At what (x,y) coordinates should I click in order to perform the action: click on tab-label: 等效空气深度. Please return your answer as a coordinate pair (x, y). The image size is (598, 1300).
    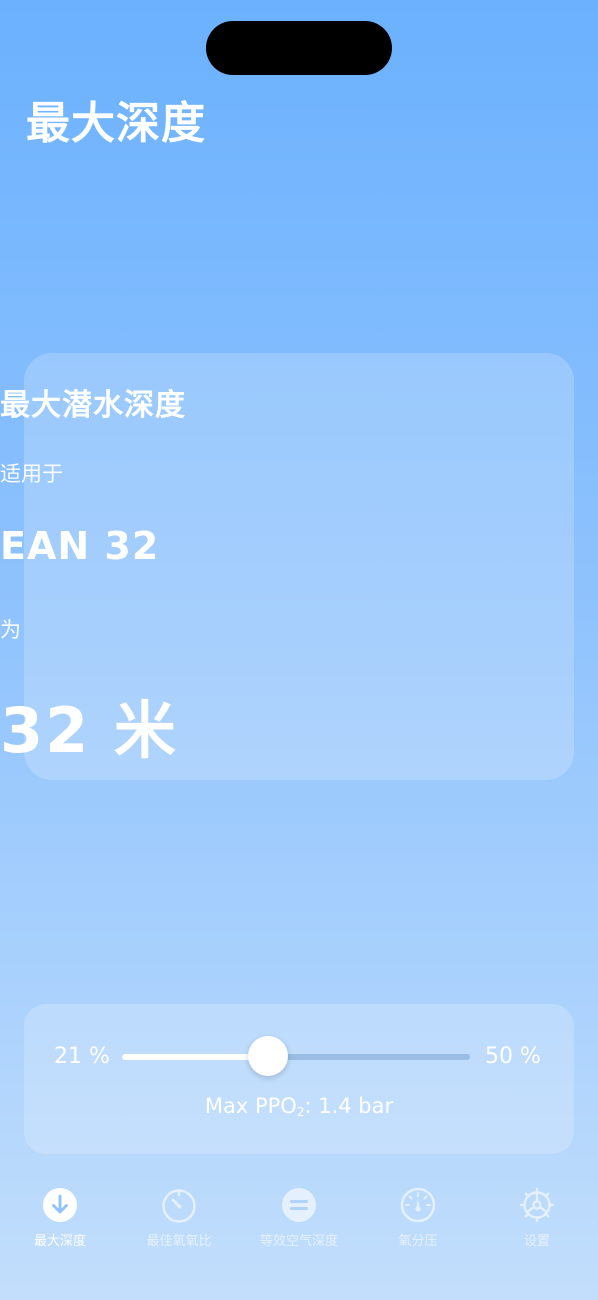
    Looking at the image, I should click on (298, 1241).